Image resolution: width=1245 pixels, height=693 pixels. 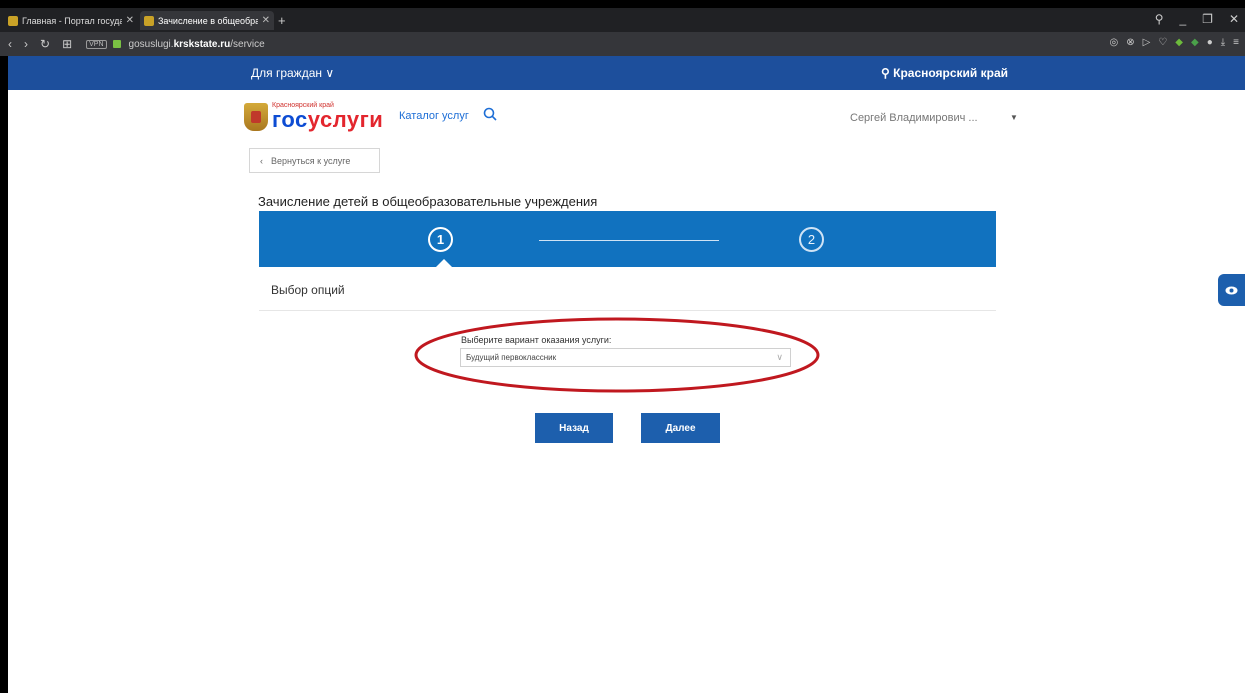 What do you see at coordinates (1197, 19) in the screenshot?
I see `window-controls: ⚲ _ ❐ ✕` at bounding box center [1197, 19].